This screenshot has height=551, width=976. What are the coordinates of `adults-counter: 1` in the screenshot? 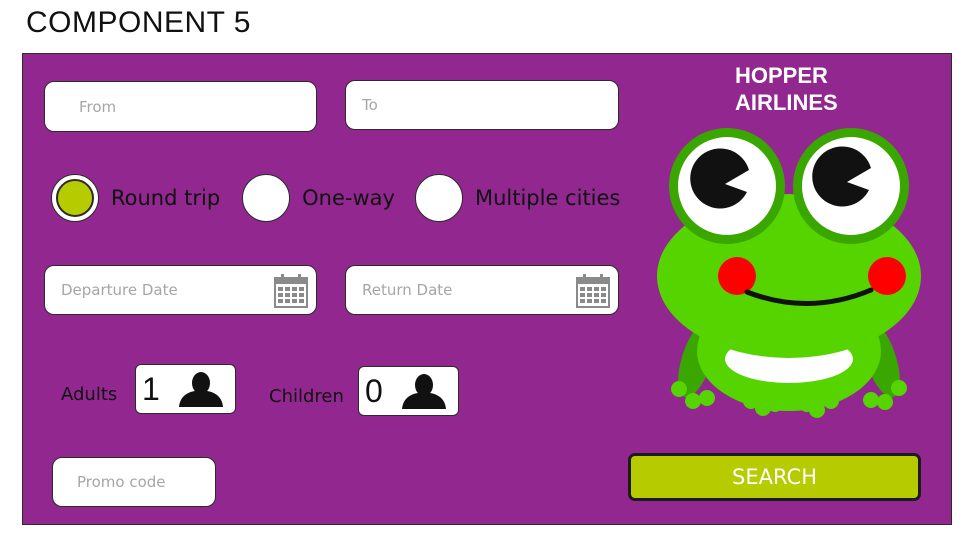 It's located at (185, 389).